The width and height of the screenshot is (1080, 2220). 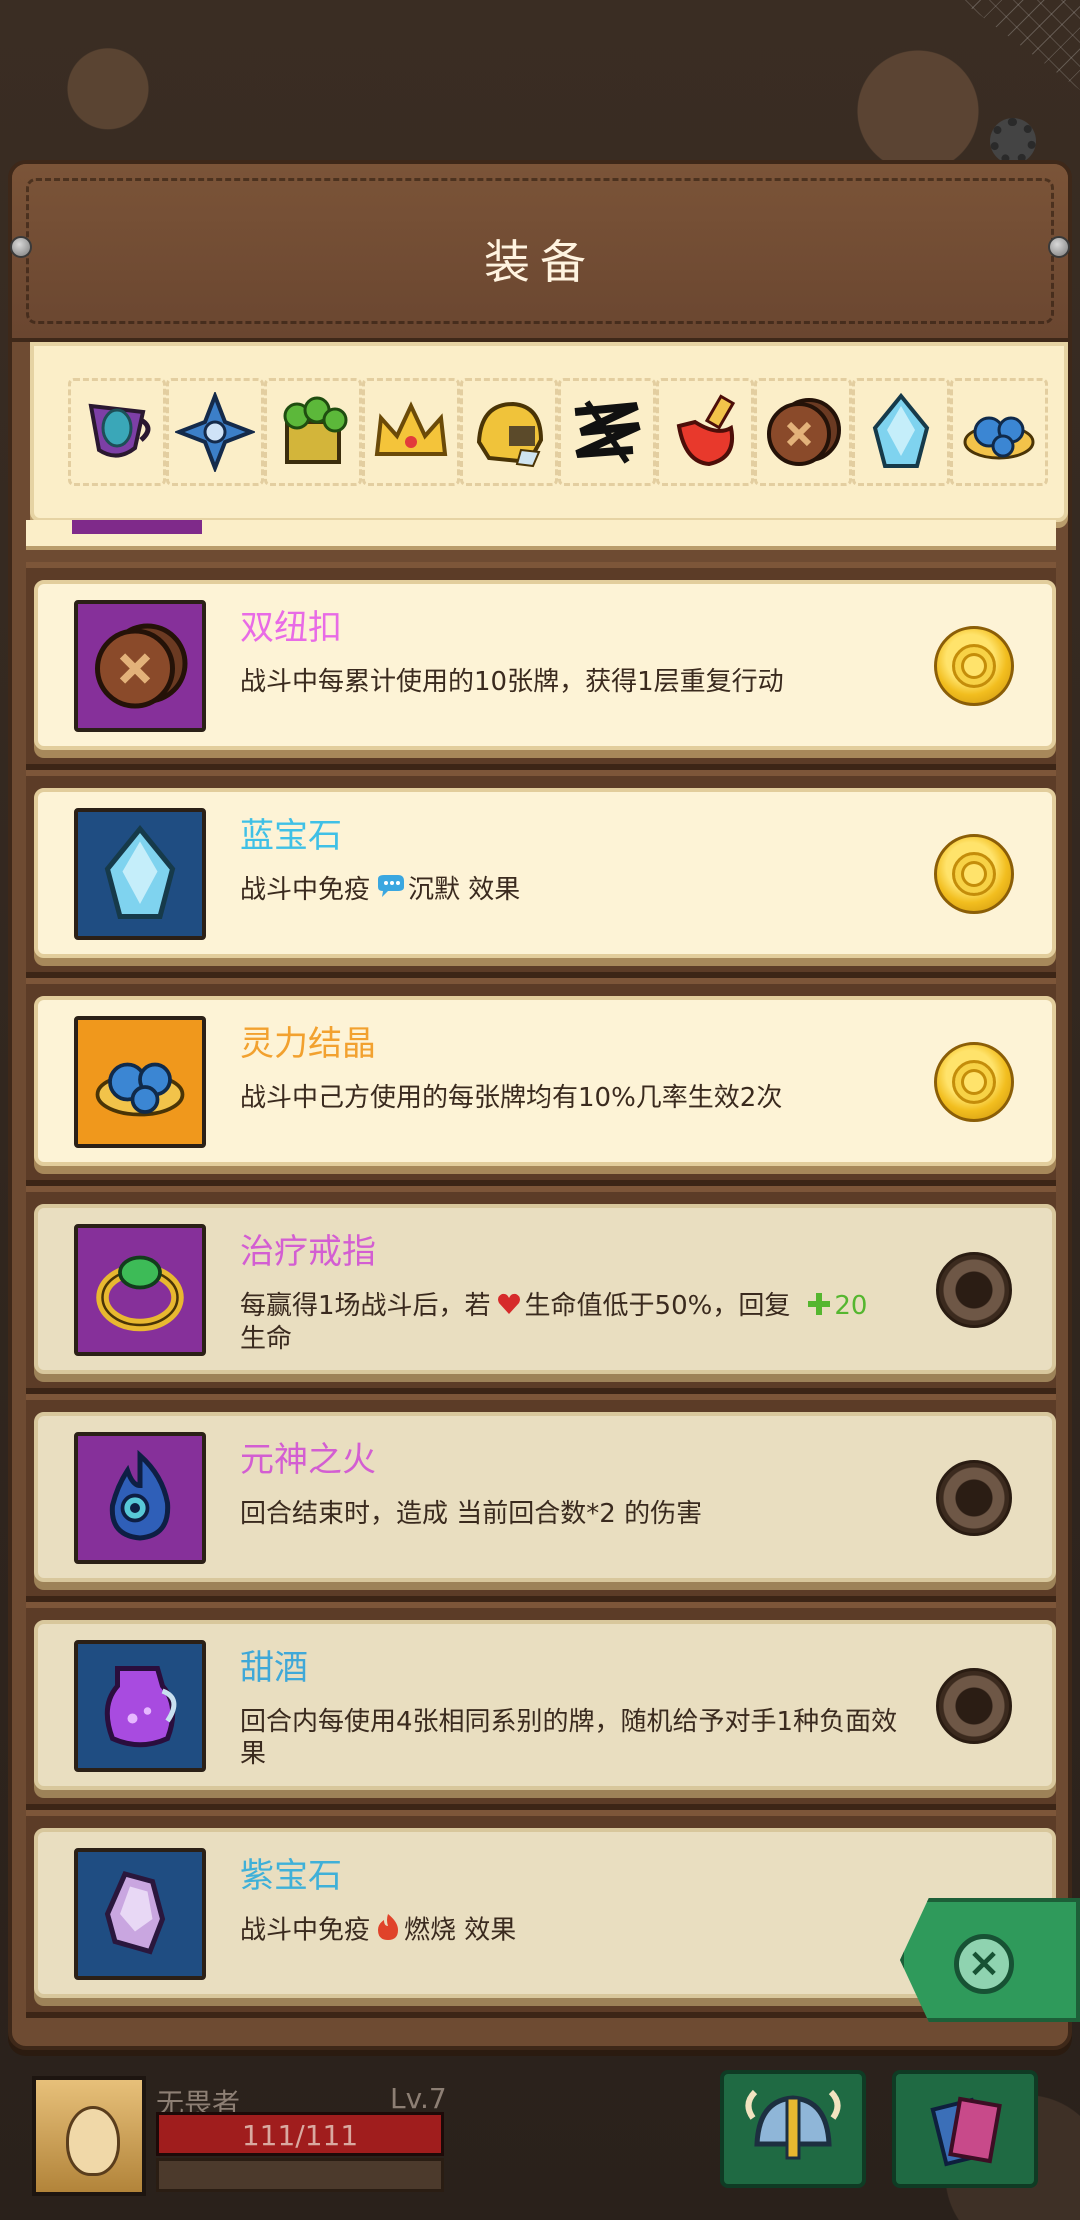 What do you see at coordinates (140, 1495) in the screenshot?
I see `spirit-fire-icon` at bounding box center [140, 1495].